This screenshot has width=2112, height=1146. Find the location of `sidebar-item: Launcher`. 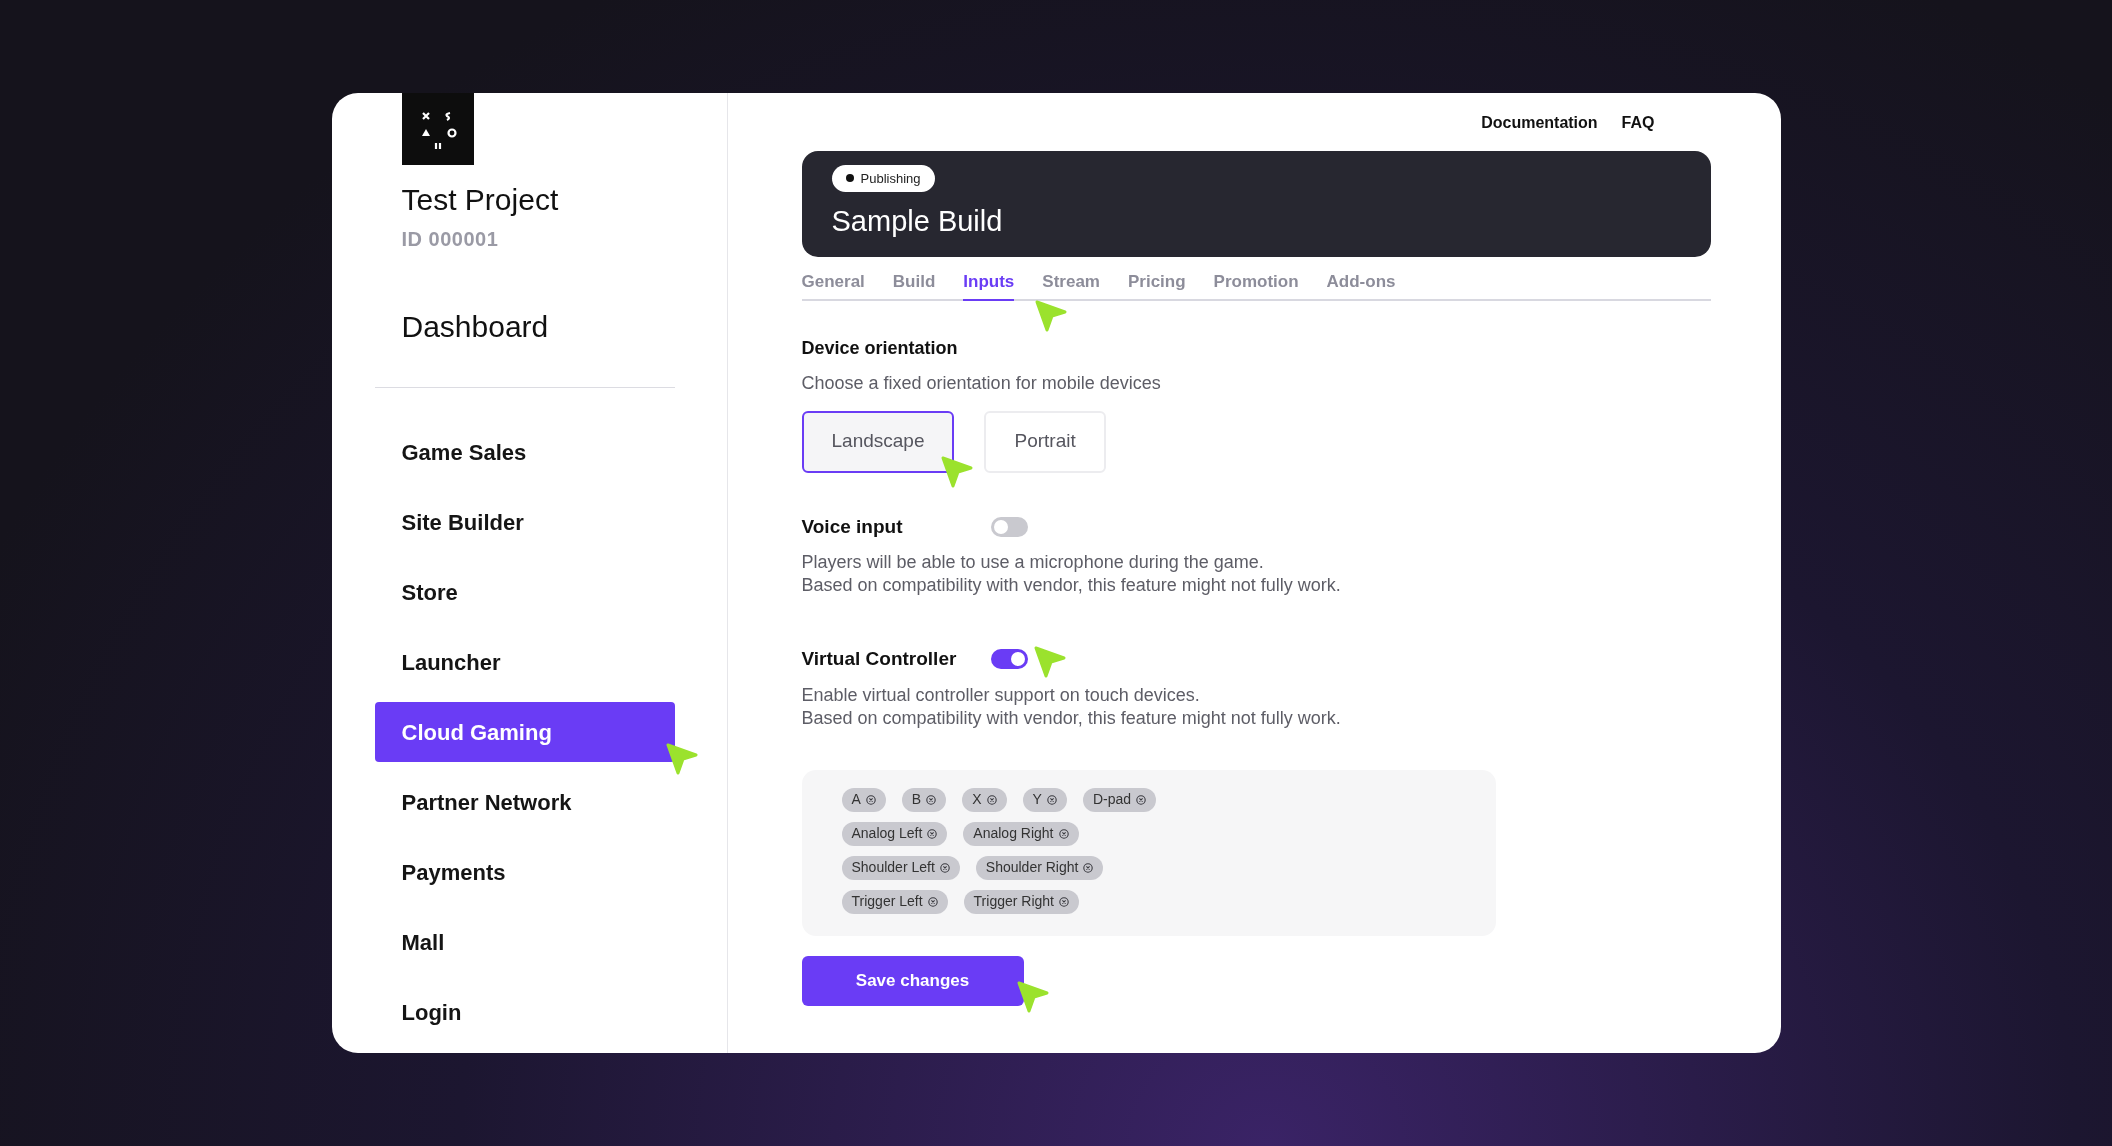

sidebar-item: Launcher is located at coordinates (524, 662).